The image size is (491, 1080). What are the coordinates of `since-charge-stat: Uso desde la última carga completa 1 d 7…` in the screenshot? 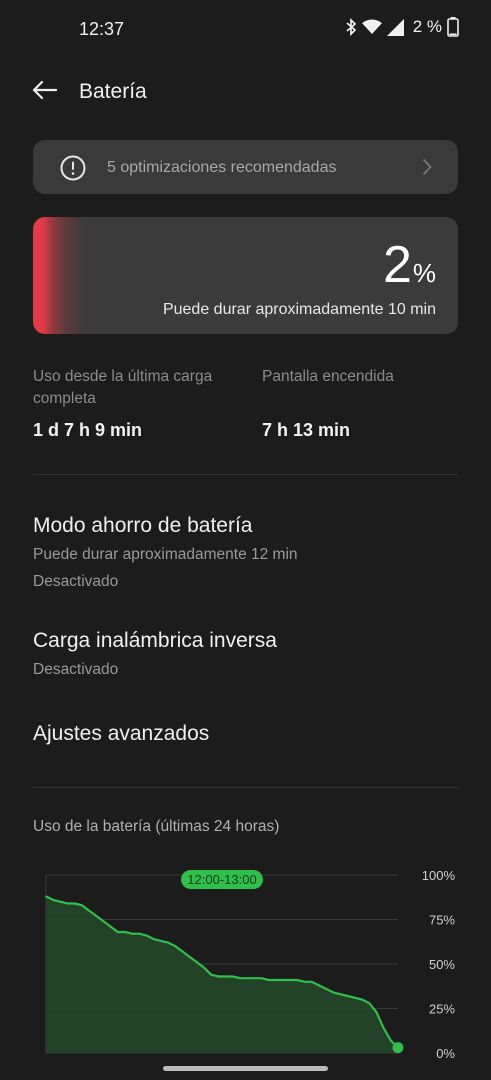 It's located at (135, 403).